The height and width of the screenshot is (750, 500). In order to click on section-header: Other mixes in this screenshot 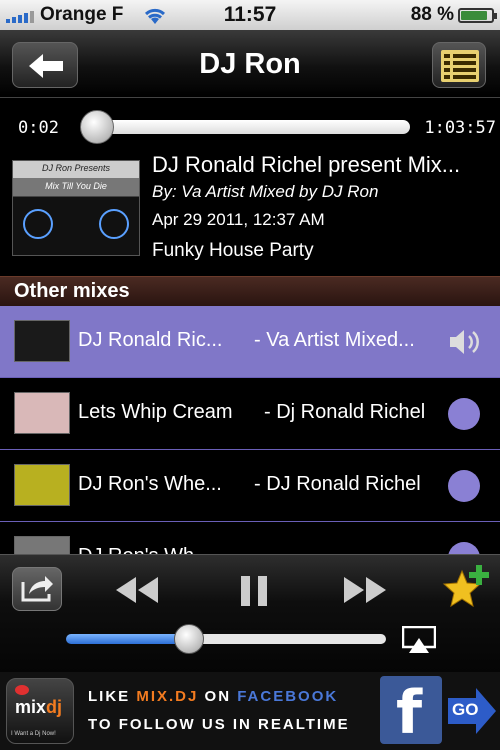, I will do `click(250, 291)`.